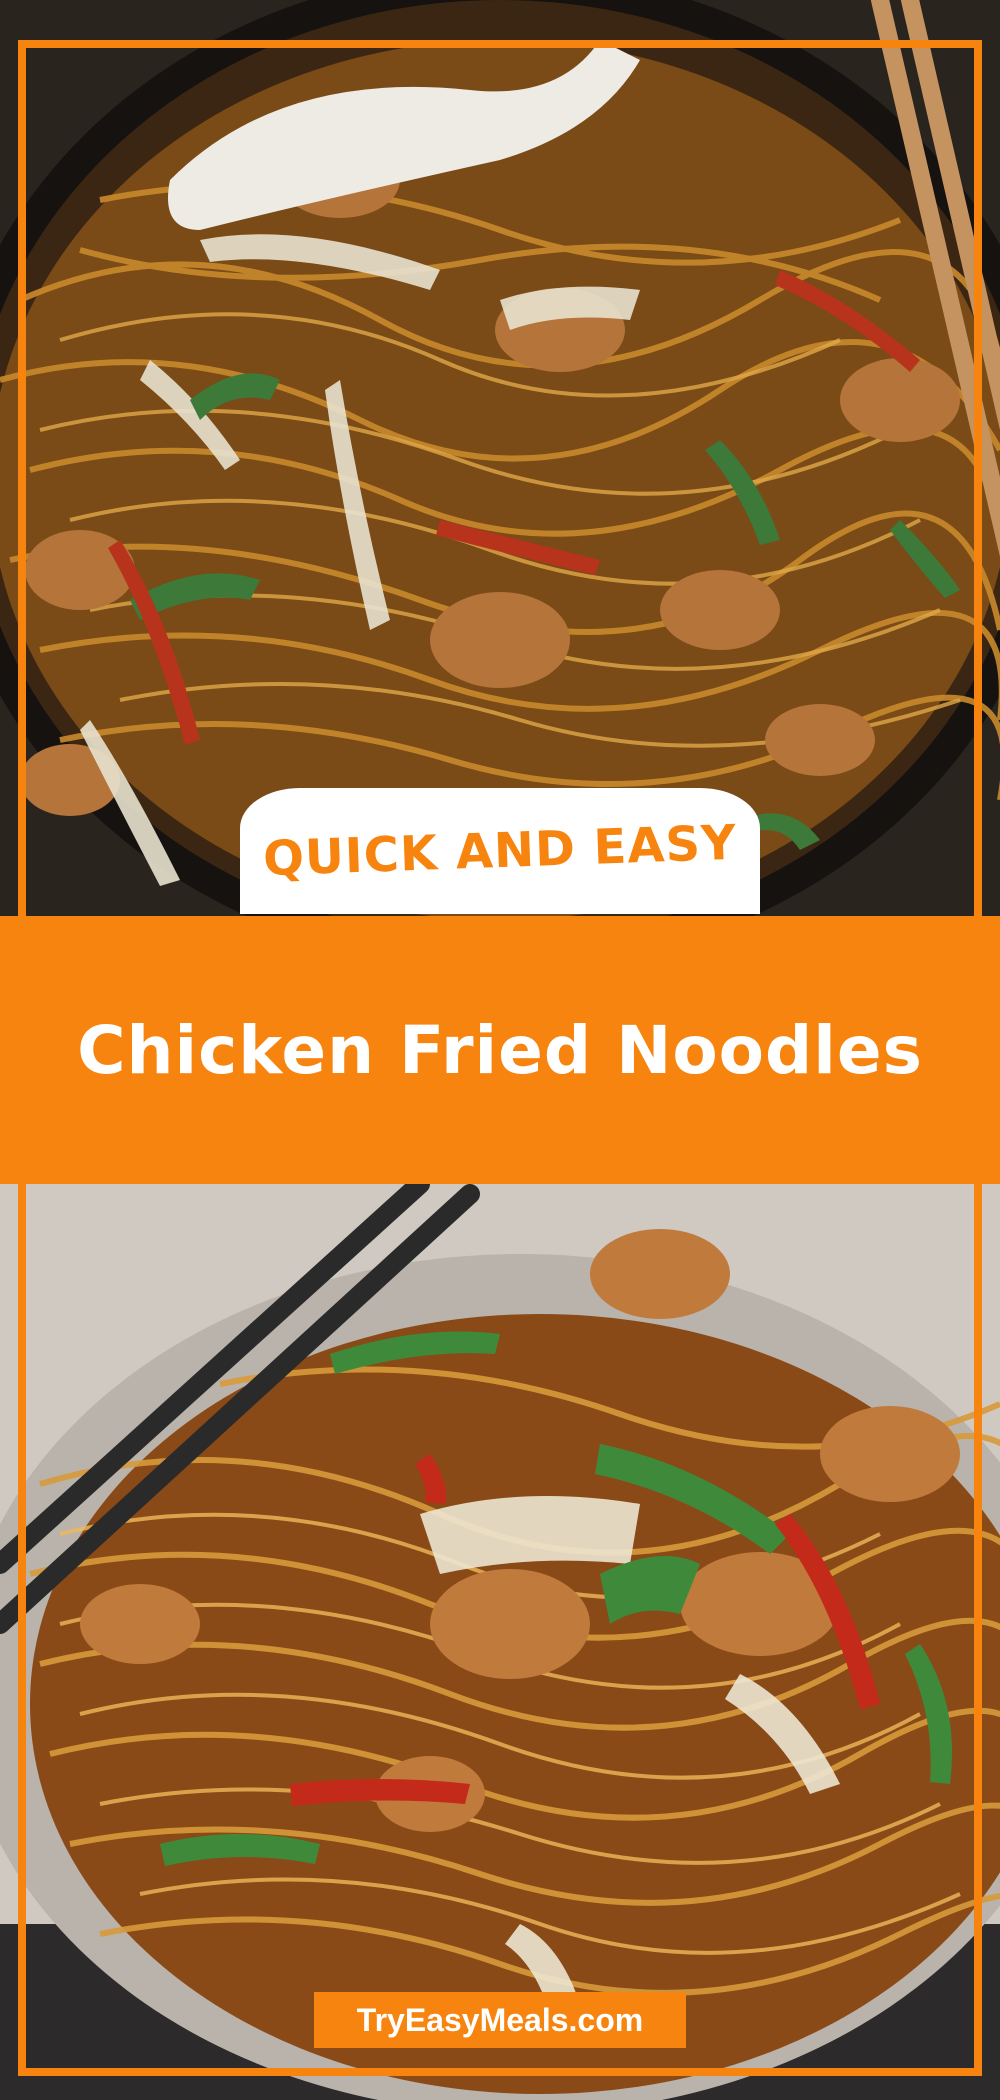 The width and height of the screenshot is (1000, 2100). I want to click on recipe-title: Chicken Fried Noodles, so click(500, 1050).